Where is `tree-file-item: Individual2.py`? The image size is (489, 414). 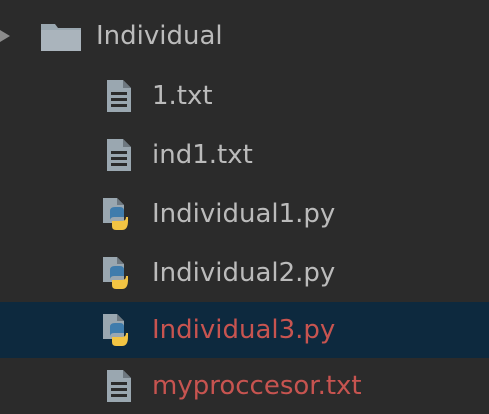
tree-file-item: Individual2.py is located at coordinates (244, 273).